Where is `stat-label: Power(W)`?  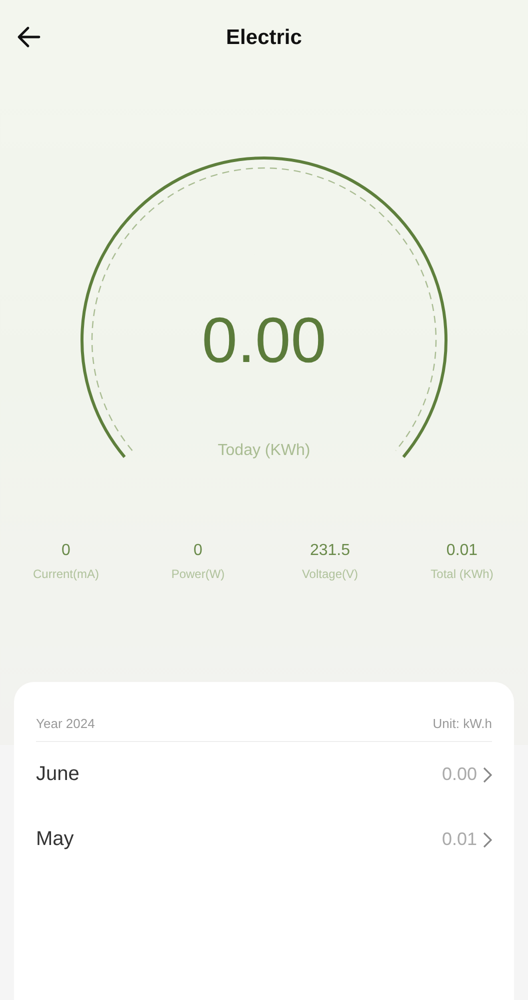 stat-label: Power(W) is located at coordinates (198, 574).